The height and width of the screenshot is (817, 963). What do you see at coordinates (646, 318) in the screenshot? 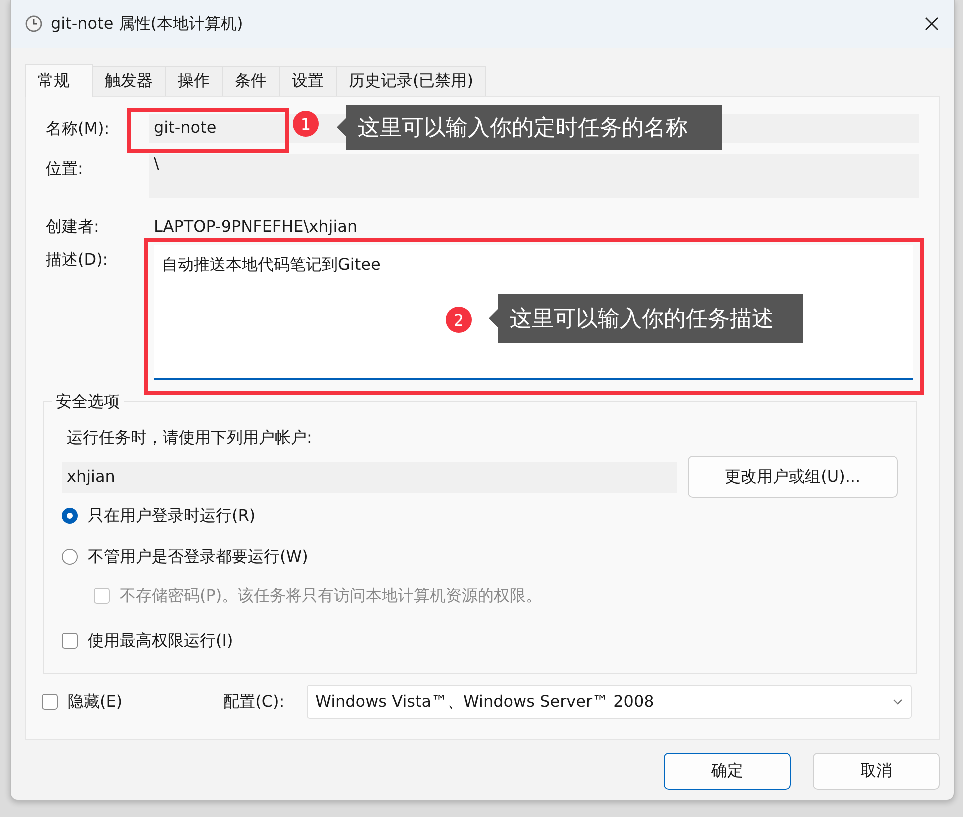
I see `annotation-tooltip: 这里可以输入你的任务描述` at bounding box center [646, 318].